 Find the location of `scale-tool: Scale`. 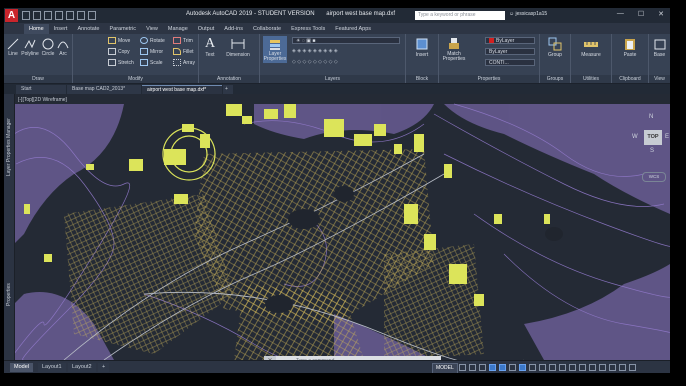

scale-tool: Scale is located at coordinates (151, 62).